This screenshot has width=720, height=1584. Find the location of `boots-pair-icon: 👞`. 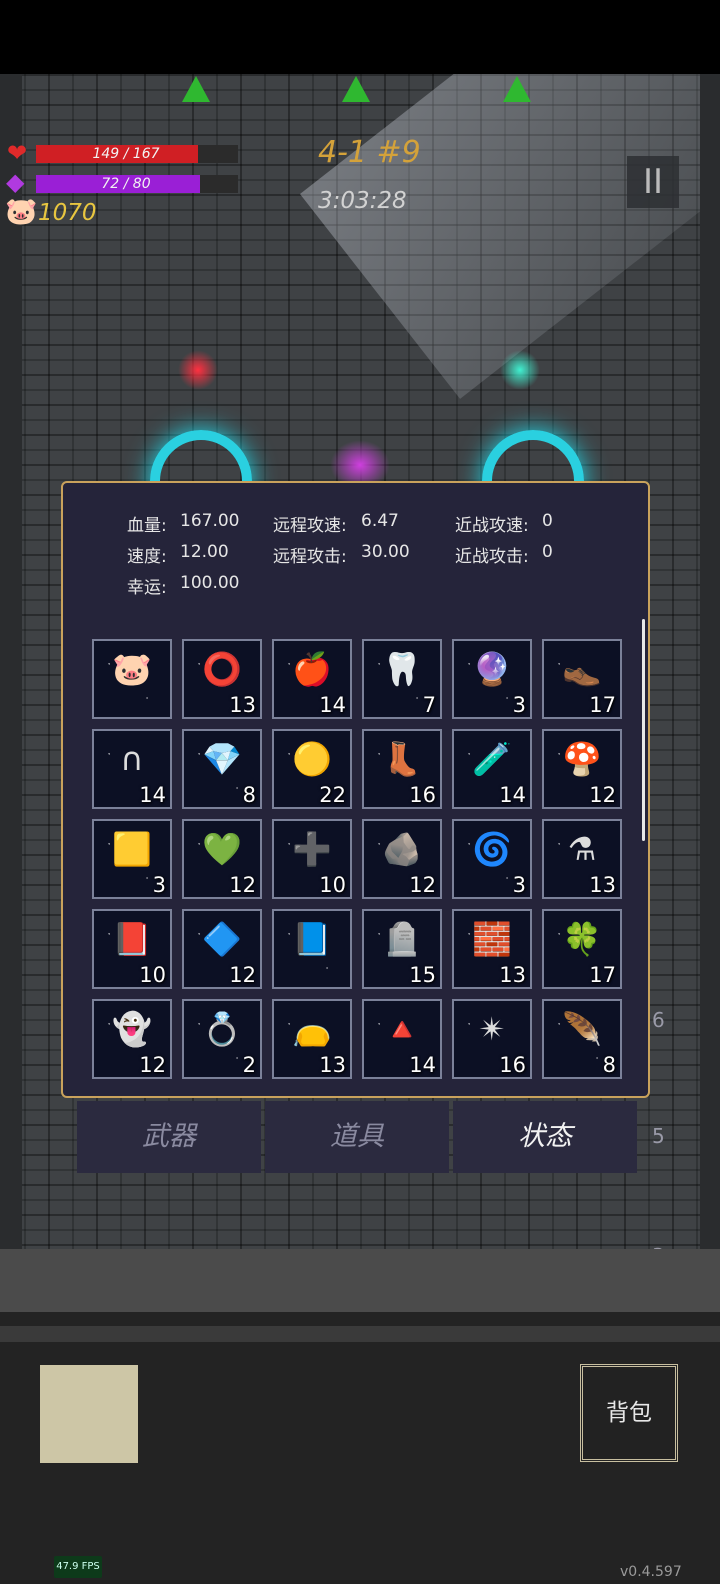

boots-pair-icon: 👞 is located at coordinates (582, 669).